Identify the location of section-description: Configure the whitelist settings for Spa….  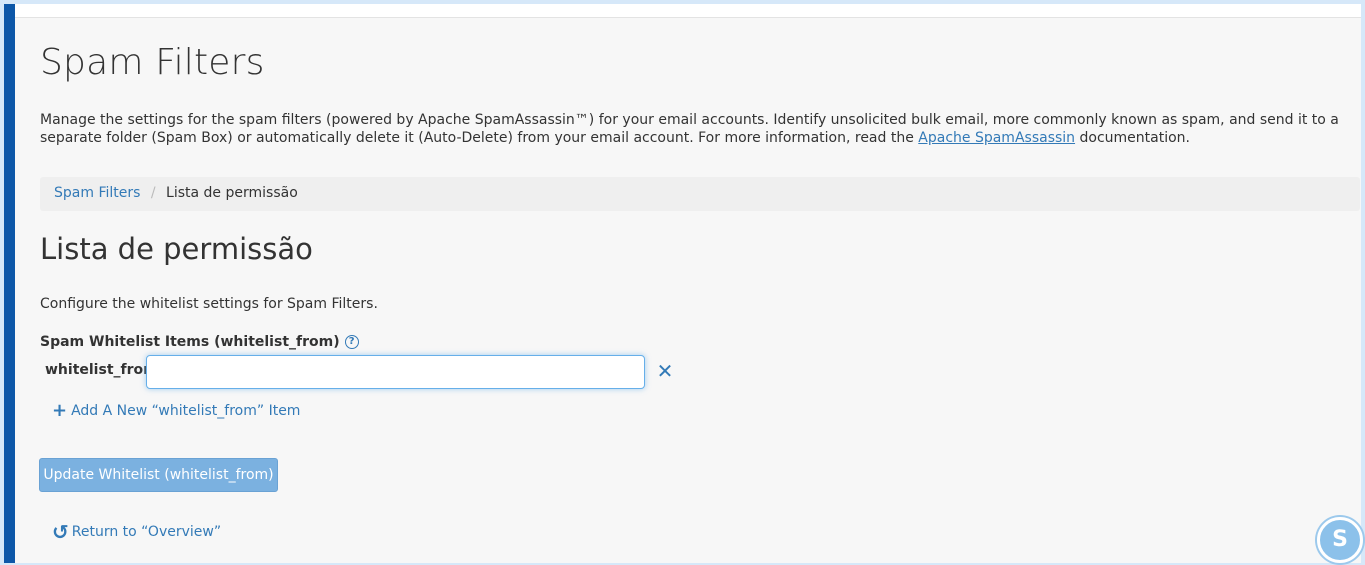
(209, 304).